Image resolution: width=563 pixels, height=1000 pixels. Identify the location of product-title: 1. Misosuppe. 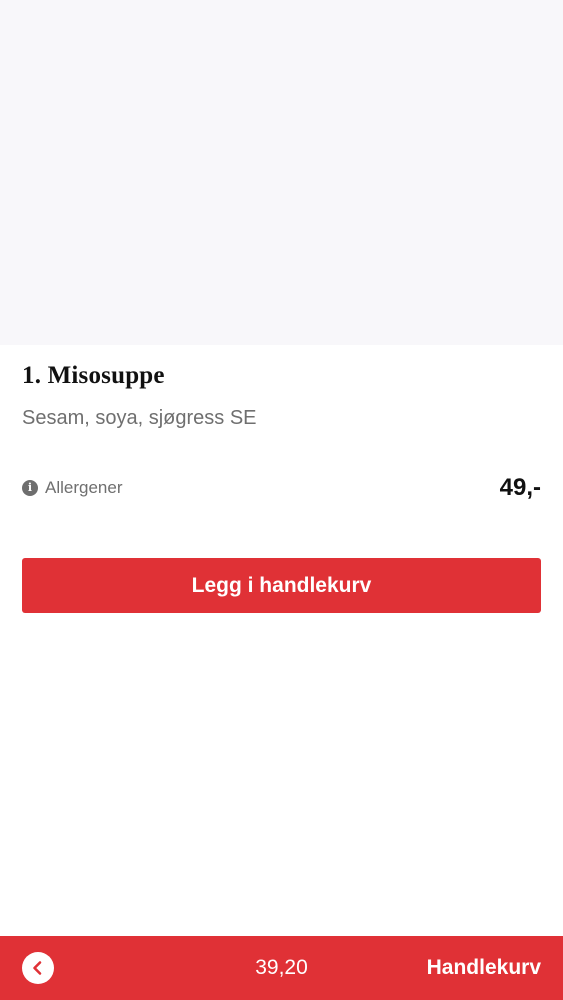
(93, 375).